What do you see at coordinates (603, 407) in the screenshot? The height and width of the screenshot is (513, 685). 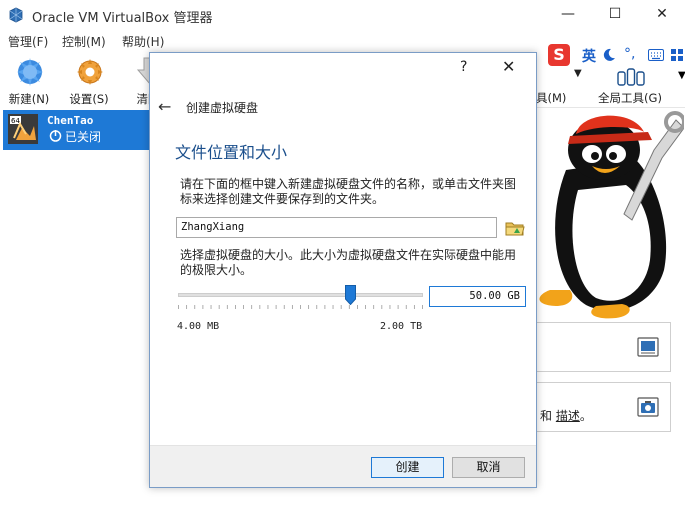 I see `tools-panel-2: 和 描述。` at bounding box center [603, 407].